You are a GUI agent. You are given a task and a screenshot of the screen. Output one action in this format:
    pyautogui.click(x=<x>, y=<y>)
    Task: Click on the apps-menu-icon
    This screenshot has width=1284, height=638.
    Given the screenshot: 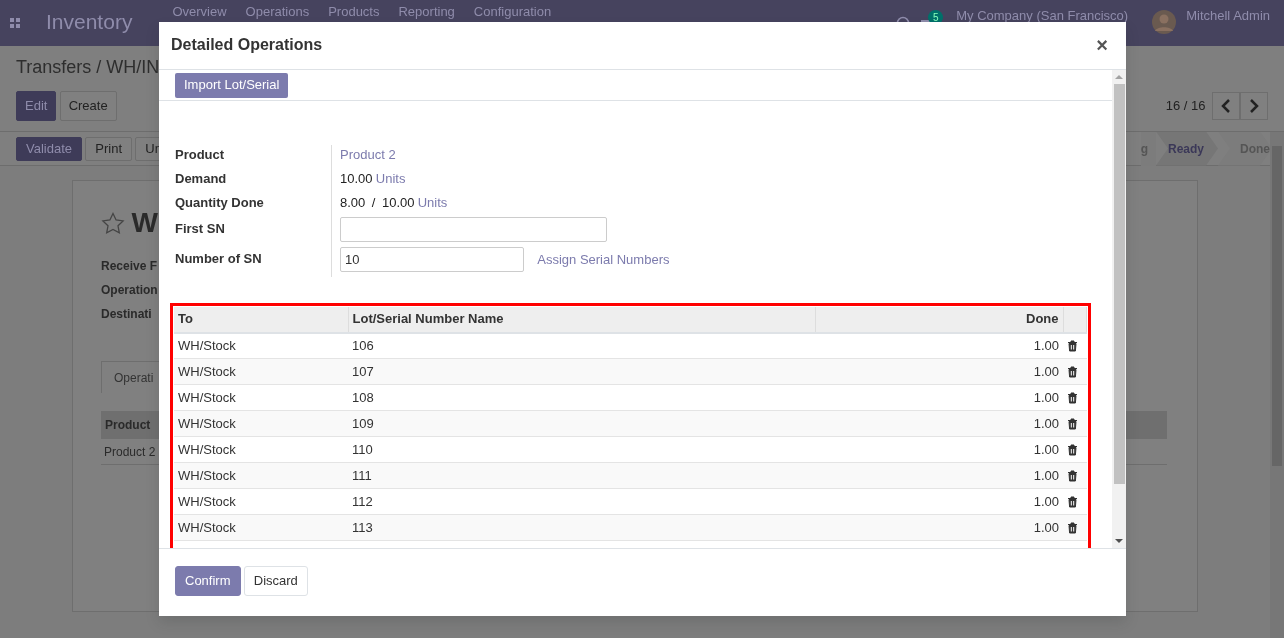 What is the action you would take?
    pyautogui.click(x=15, y=23)
    